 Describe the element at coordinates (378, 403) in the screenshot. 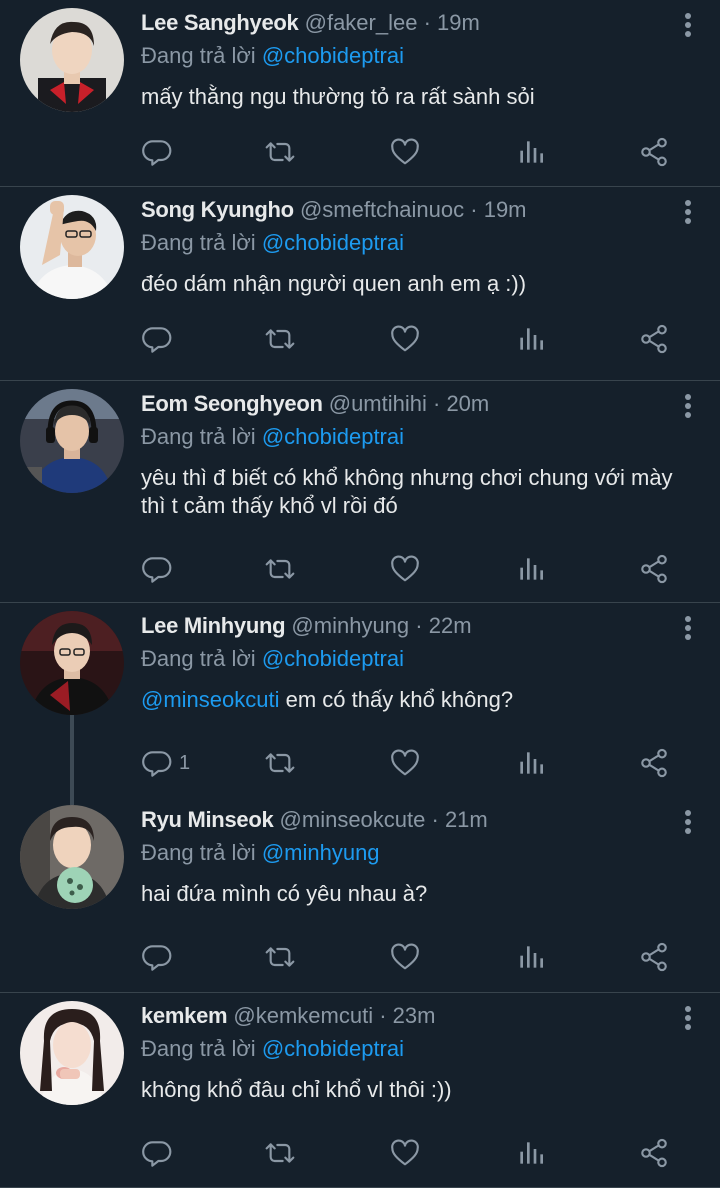

I see `user-handle: @umtihihi` at that location.